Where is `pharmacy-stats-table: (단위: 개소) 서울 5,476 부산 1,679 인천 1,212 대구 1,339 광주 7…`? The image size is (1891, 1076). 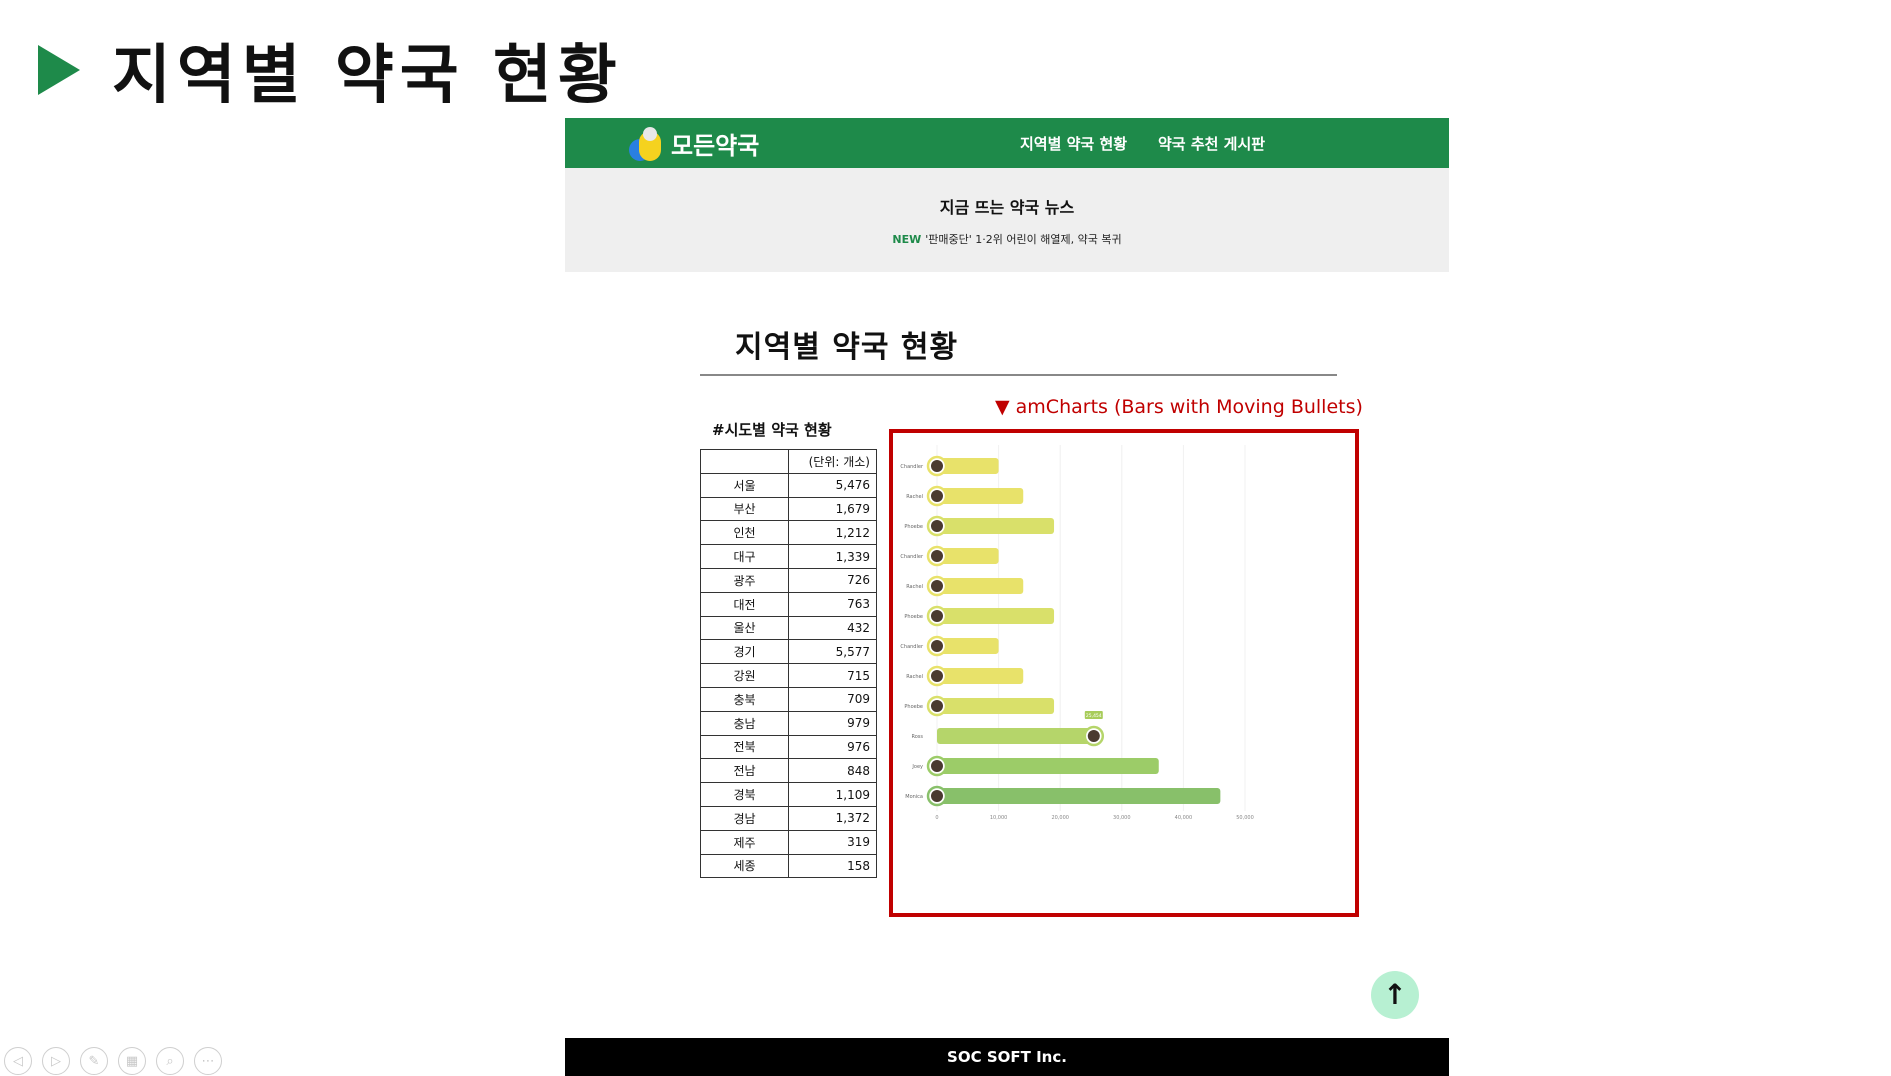
pharmacy-stats-table: (단위: 개소) 서울 5,476 부산 1,679 인천 1,212 대구 1,339 광주 7… is located at coordinates (788, 664).